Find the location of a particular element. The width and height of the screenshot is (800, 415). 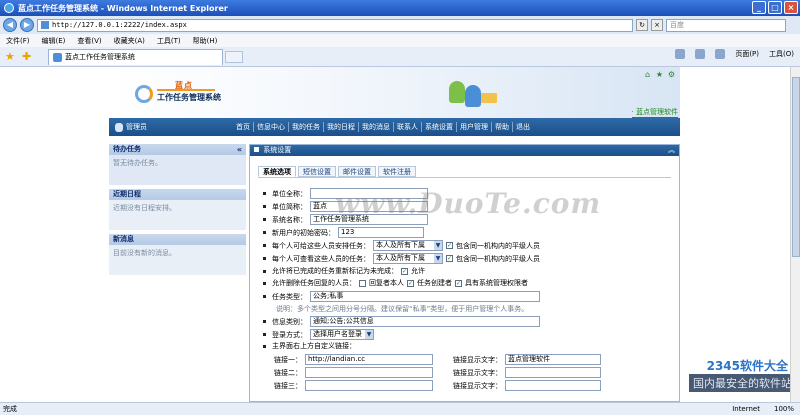

nav-home: 首页 is located at coordinates (243, 127).